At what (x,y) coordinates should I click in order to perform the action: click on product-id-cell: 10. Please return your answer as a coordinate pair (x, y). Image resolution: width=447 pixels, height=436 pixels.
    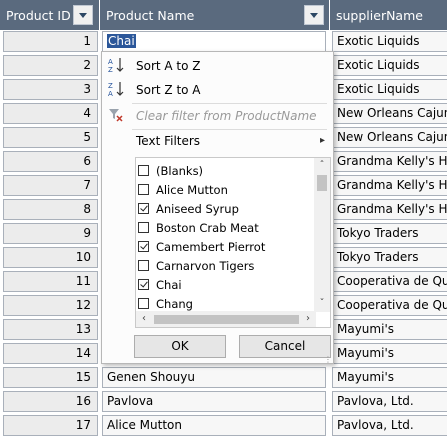
    Looking at the image, I should click on (50, 257).